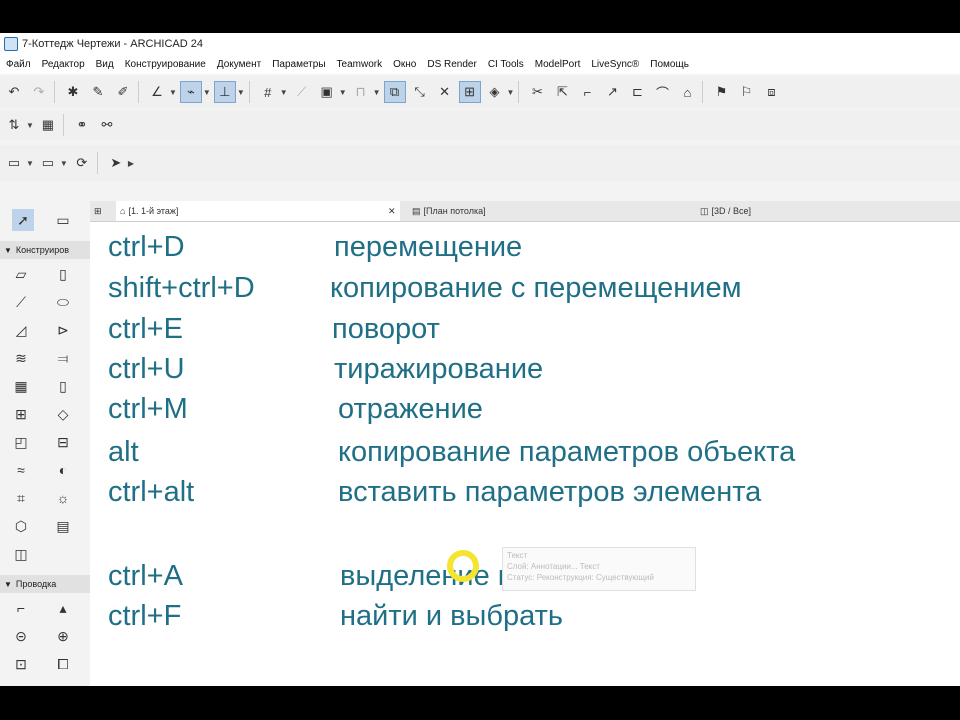 The height and width of the screenshot is (720, 960). What do you see at coordinates (14, 125) in the screenshot?
I see `arrange-icon: ⇅` at bounding box center [14, 125].